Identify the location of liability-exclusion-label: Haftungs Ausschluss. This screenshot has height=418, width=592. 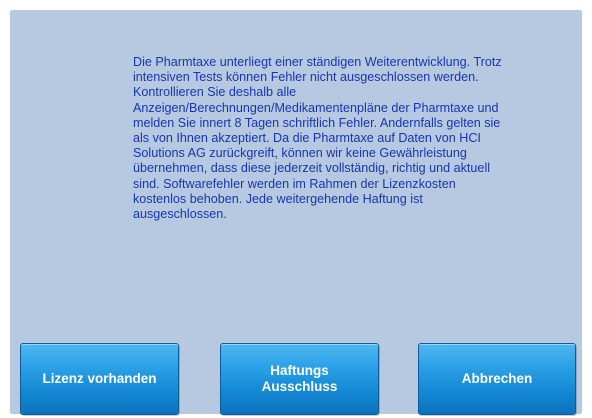
(299, 378).